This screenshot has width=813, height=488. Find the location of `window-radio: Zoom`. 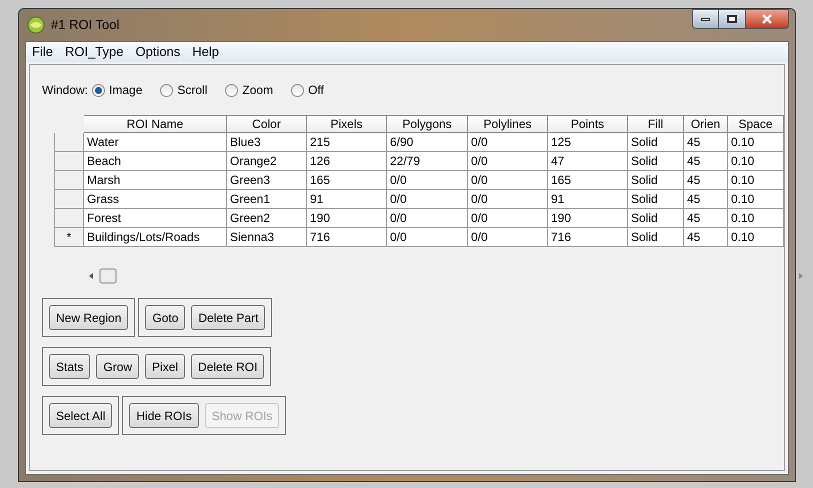

window-radio: Zoom is located at coordinates (249, 90).